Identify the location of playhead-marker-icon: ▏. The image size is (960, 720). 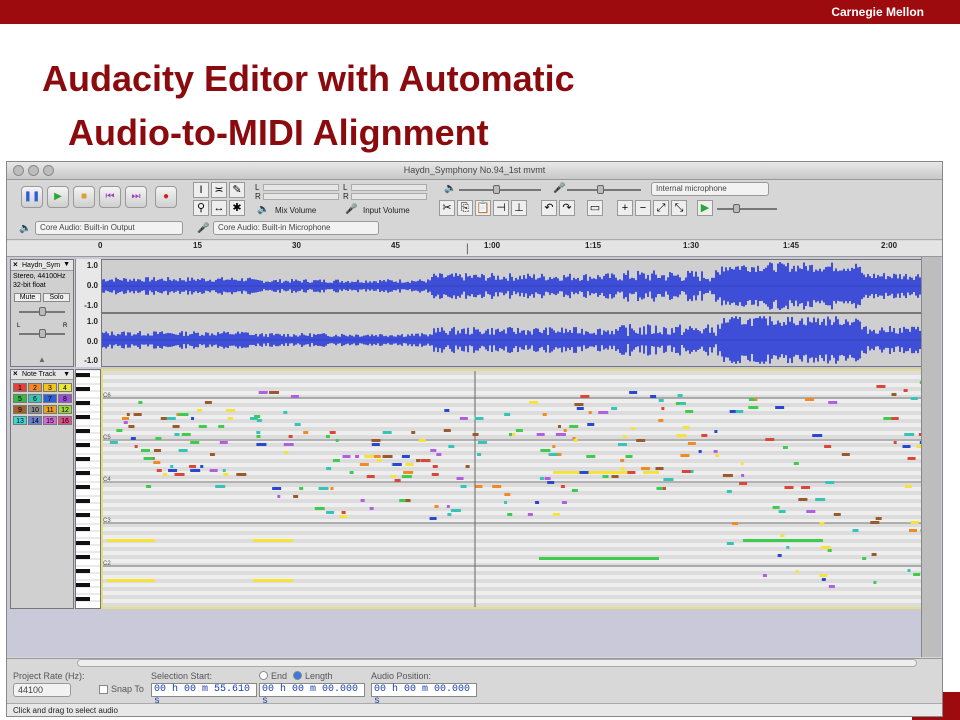
(470, 249).